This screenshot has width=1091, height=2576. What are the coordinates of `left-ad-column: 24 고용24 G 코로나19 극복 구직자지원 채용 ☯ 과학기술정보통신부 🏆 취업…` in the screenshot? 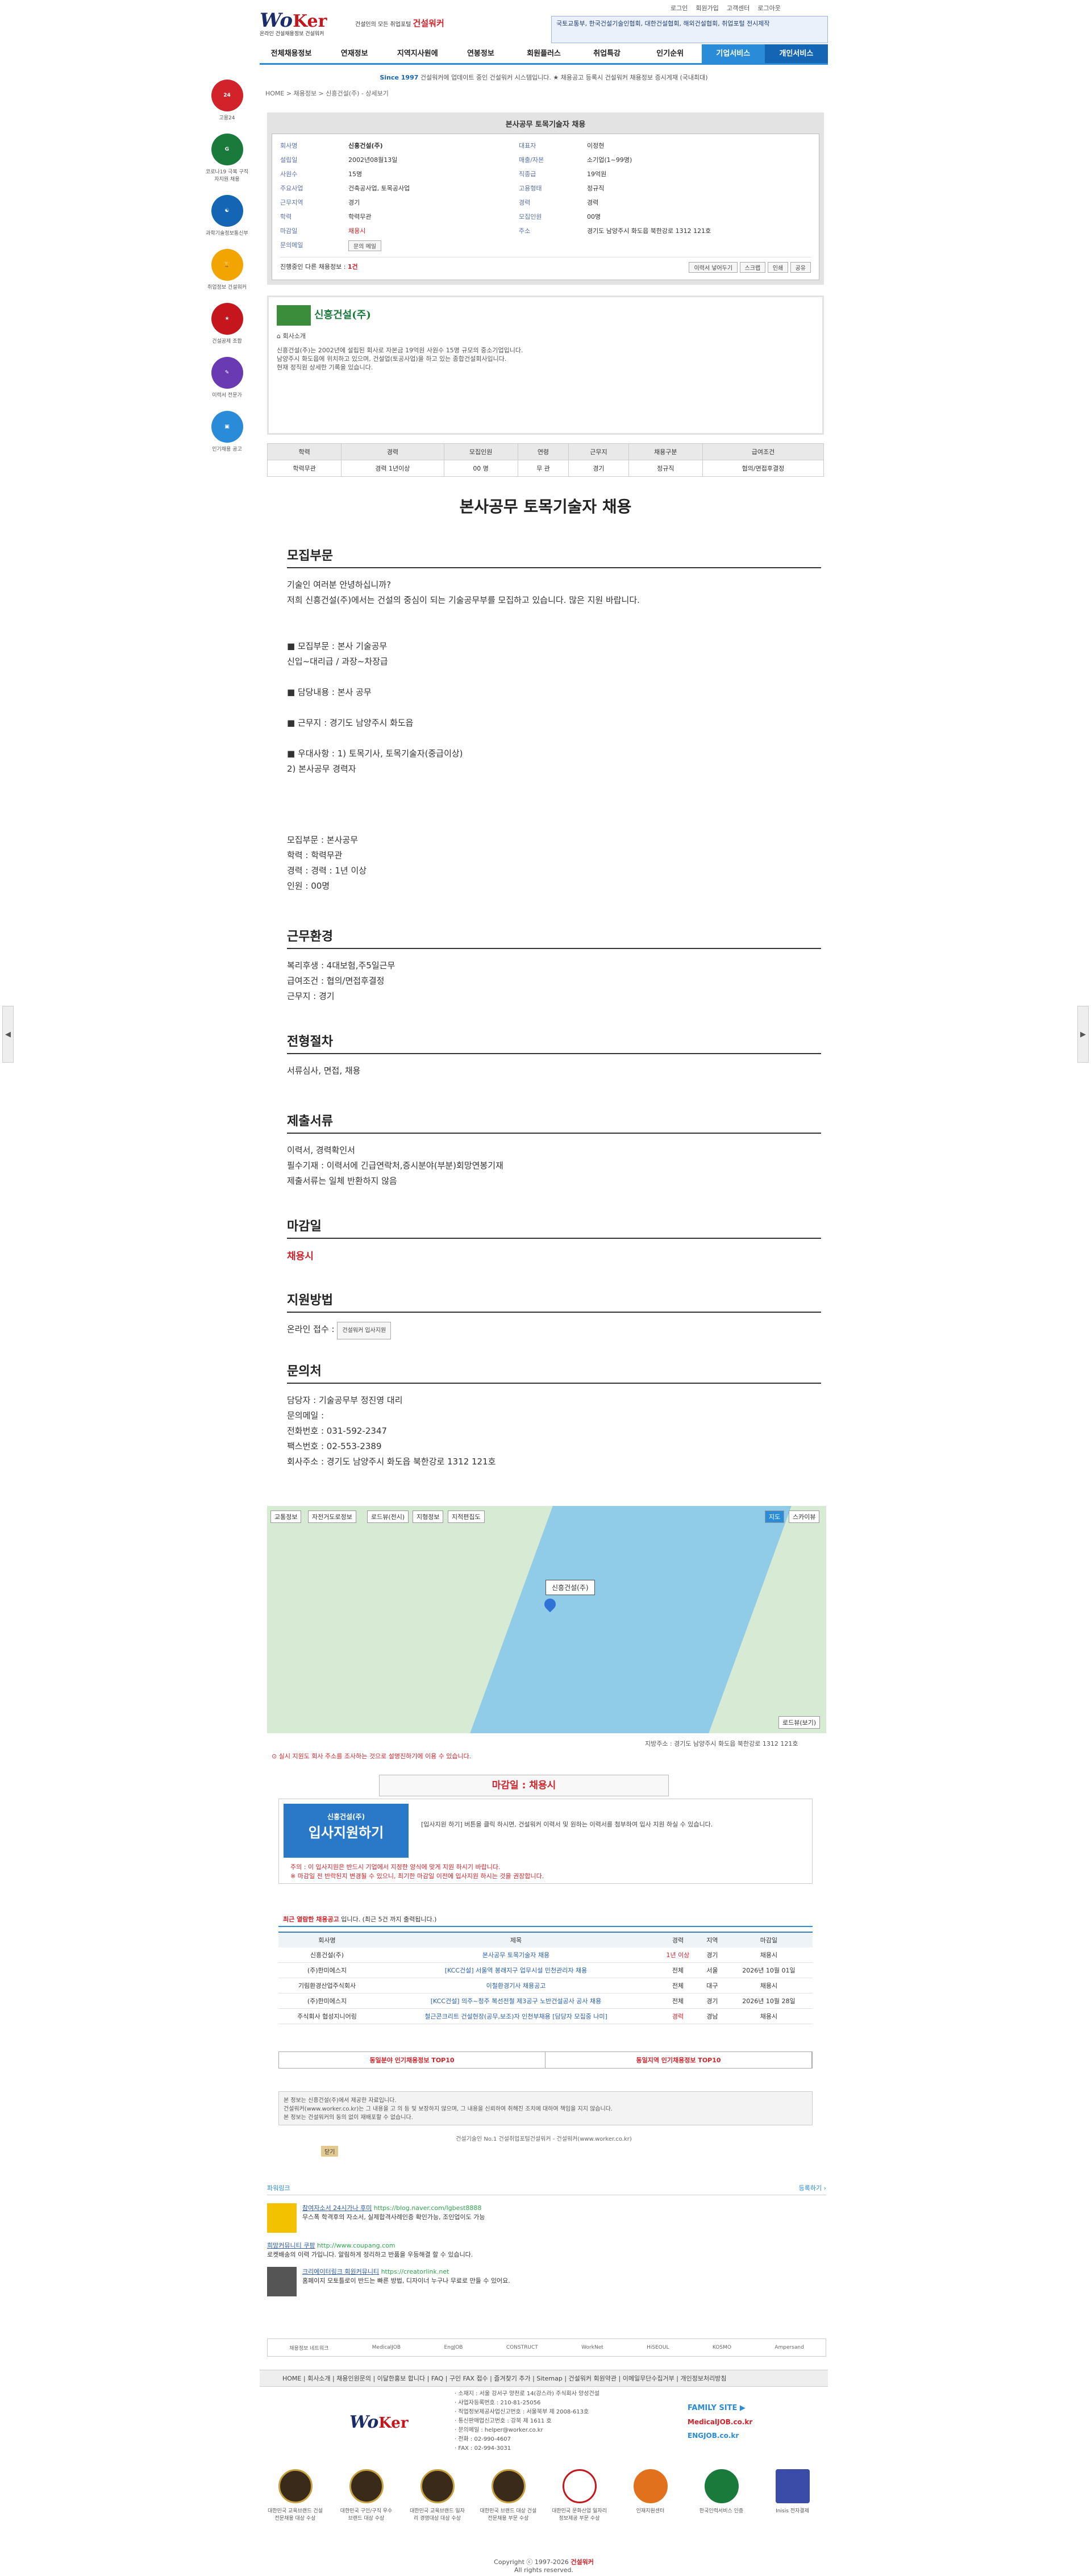 It's located at (227, 272).